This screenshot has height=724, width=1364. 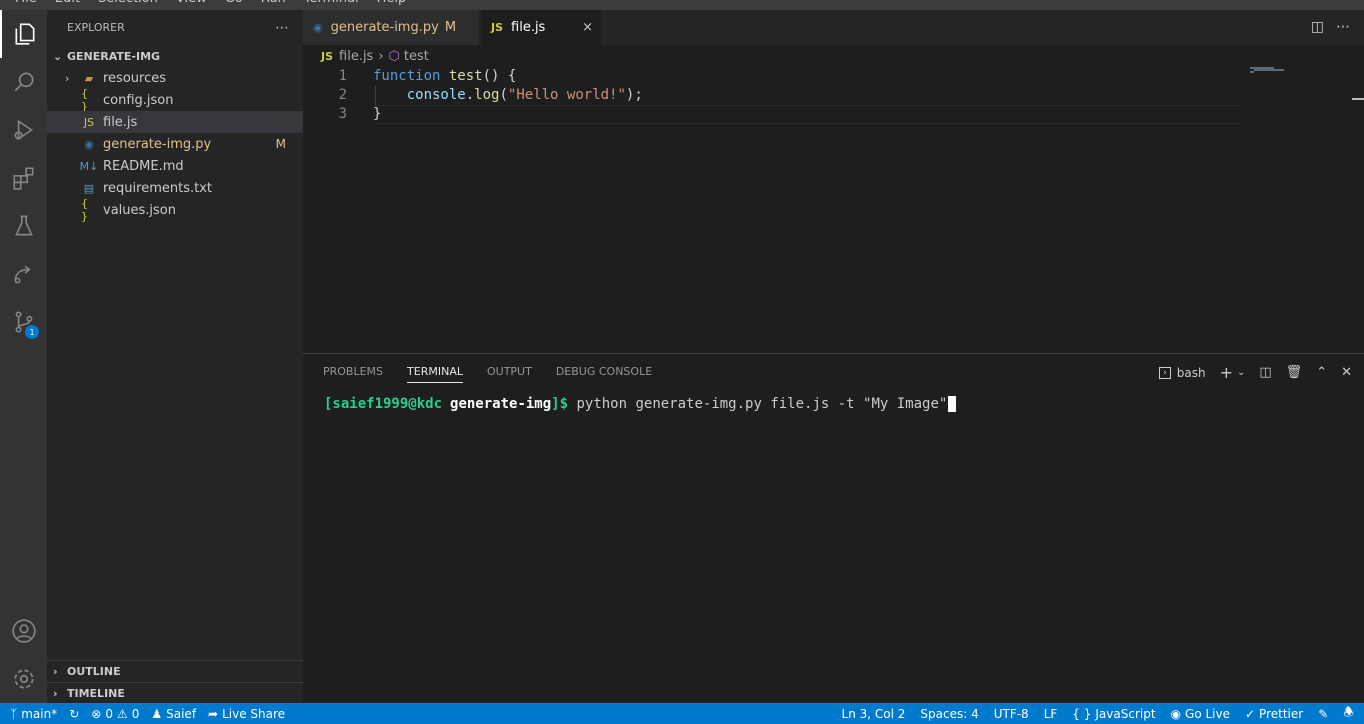 What do you see at coordinates (234, 5) in the screenshot?
I see `menu-go: Go` at bounding box center [234, 5].